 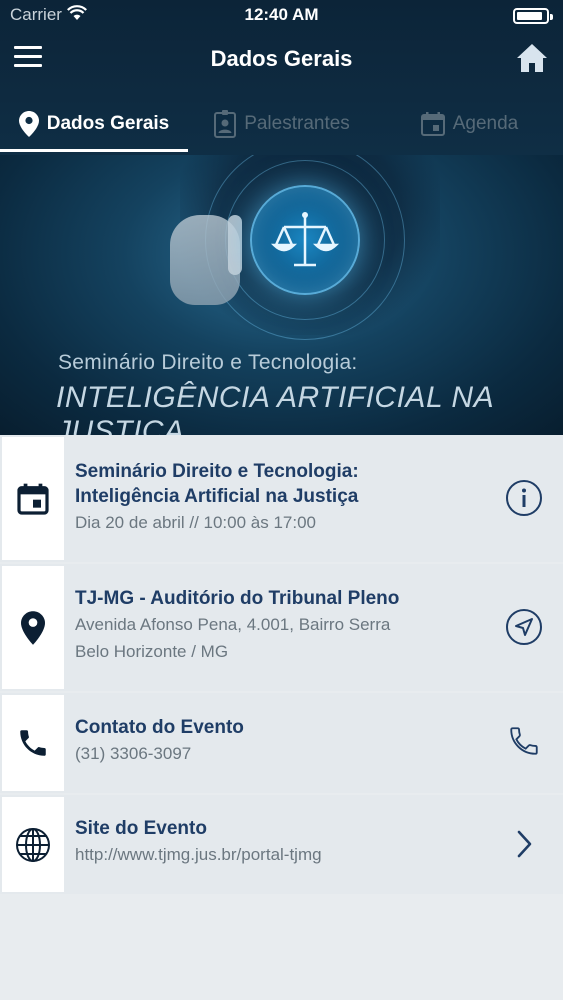 I want to click on event-contact-card: Contato do Evento (31) 3306-3097, so click(x=281, y=743).